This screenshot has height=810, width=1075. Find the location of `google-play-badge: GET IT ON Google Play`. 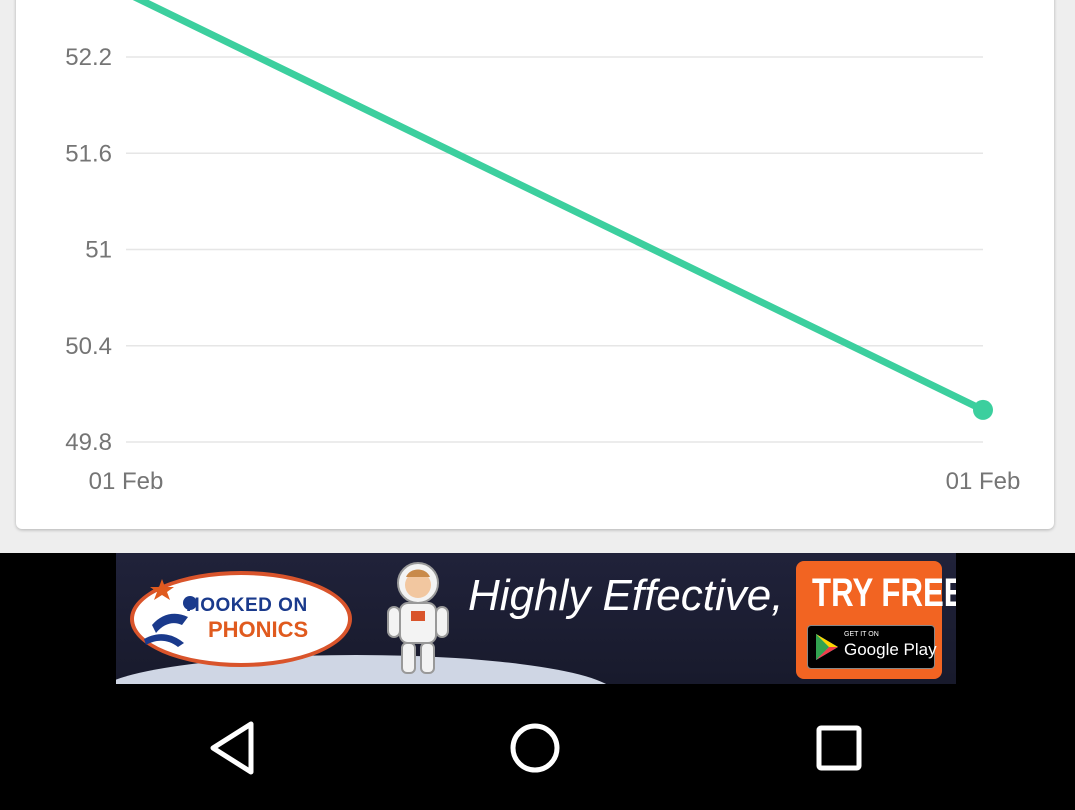

google-play-badge: GET IT ON Google Play is located at coordinates (872, 647).